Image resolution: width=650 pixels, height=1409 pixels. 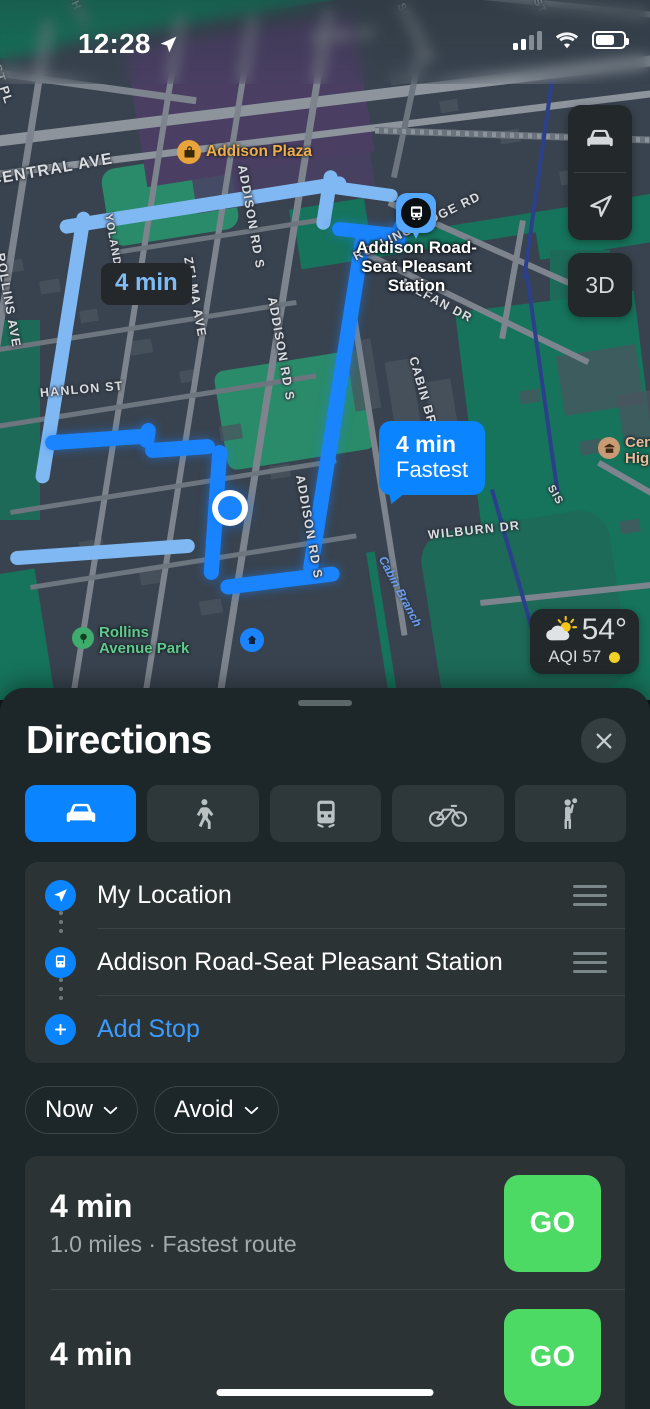 I want to click on home-icon, so click(x=252, y=640).